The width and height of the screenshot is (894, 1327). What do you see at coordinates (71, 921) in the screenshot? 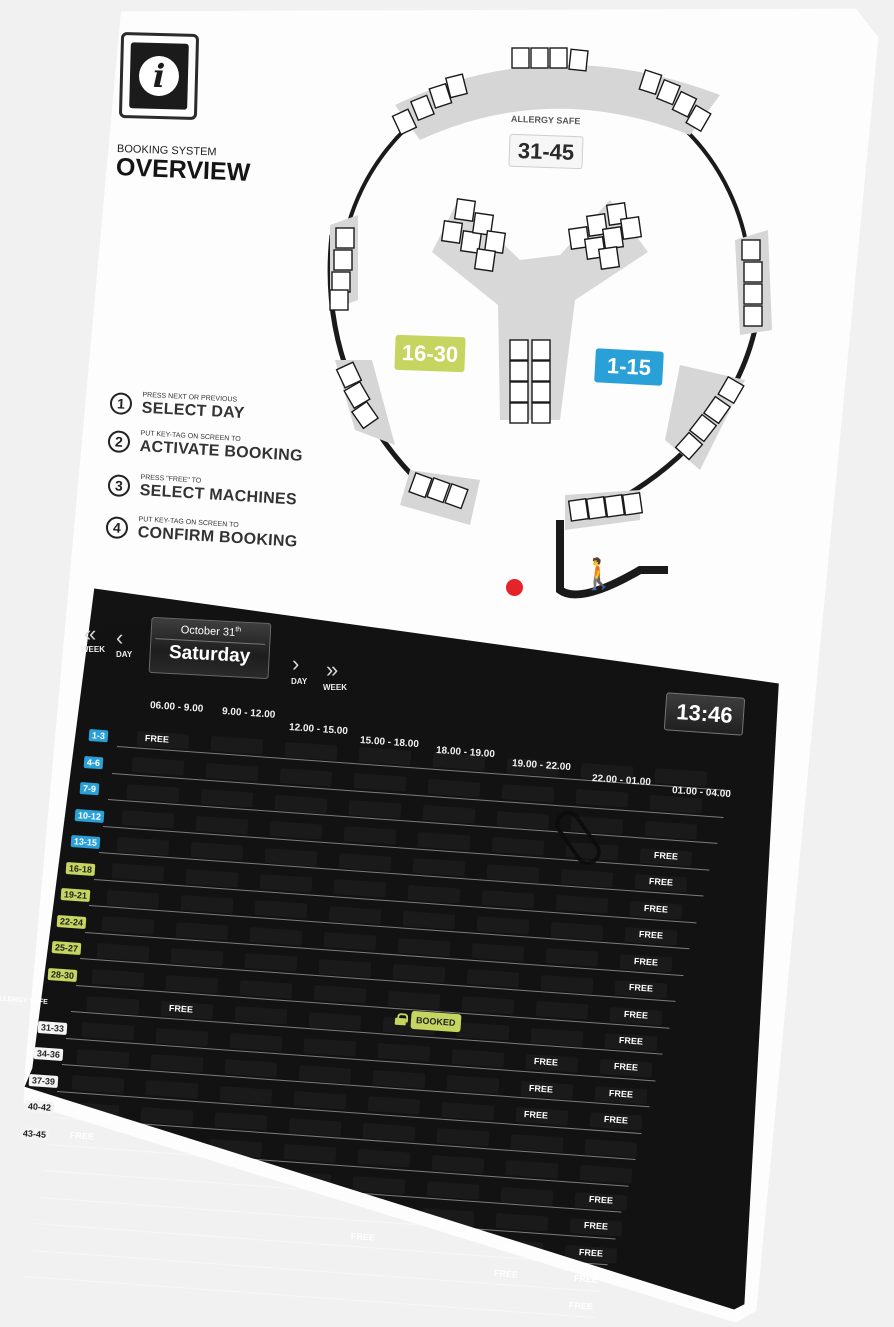
I see `row-label: 22-24` at bounding box center [71, 921].